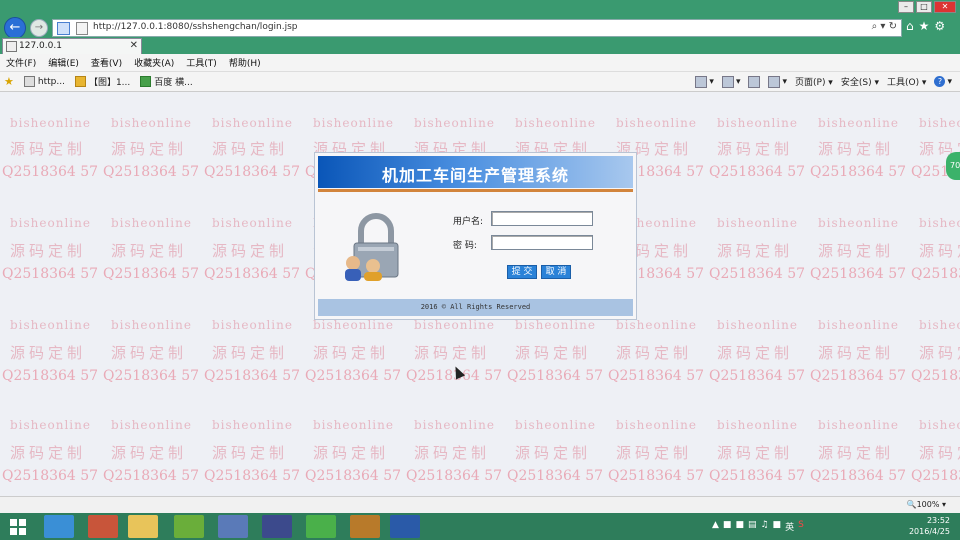  I want to click on feeds-dropdown: ▾, so click(738, 81).